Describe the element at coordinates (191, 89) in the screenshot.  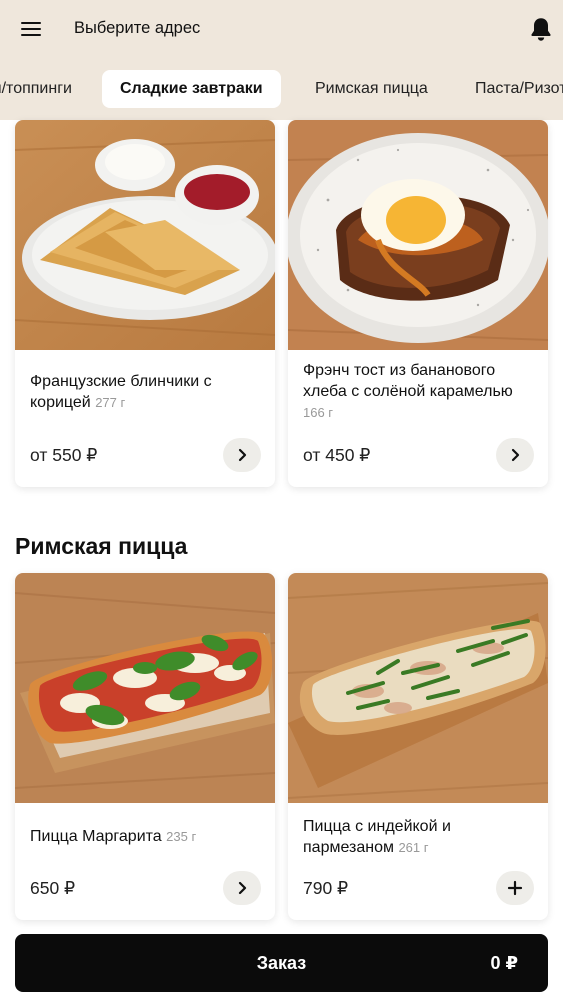
I see `tab-sweet-breakfasts: Сладкие завтраки` at that location.